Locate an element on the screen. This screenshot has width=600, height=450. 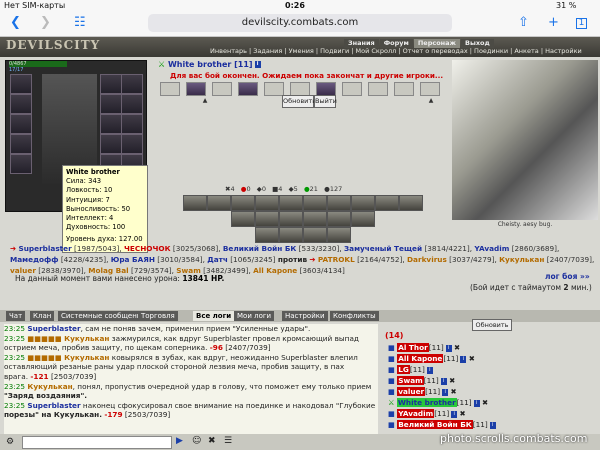
share-icon: ⇧ is located at coordinates (523, 23).